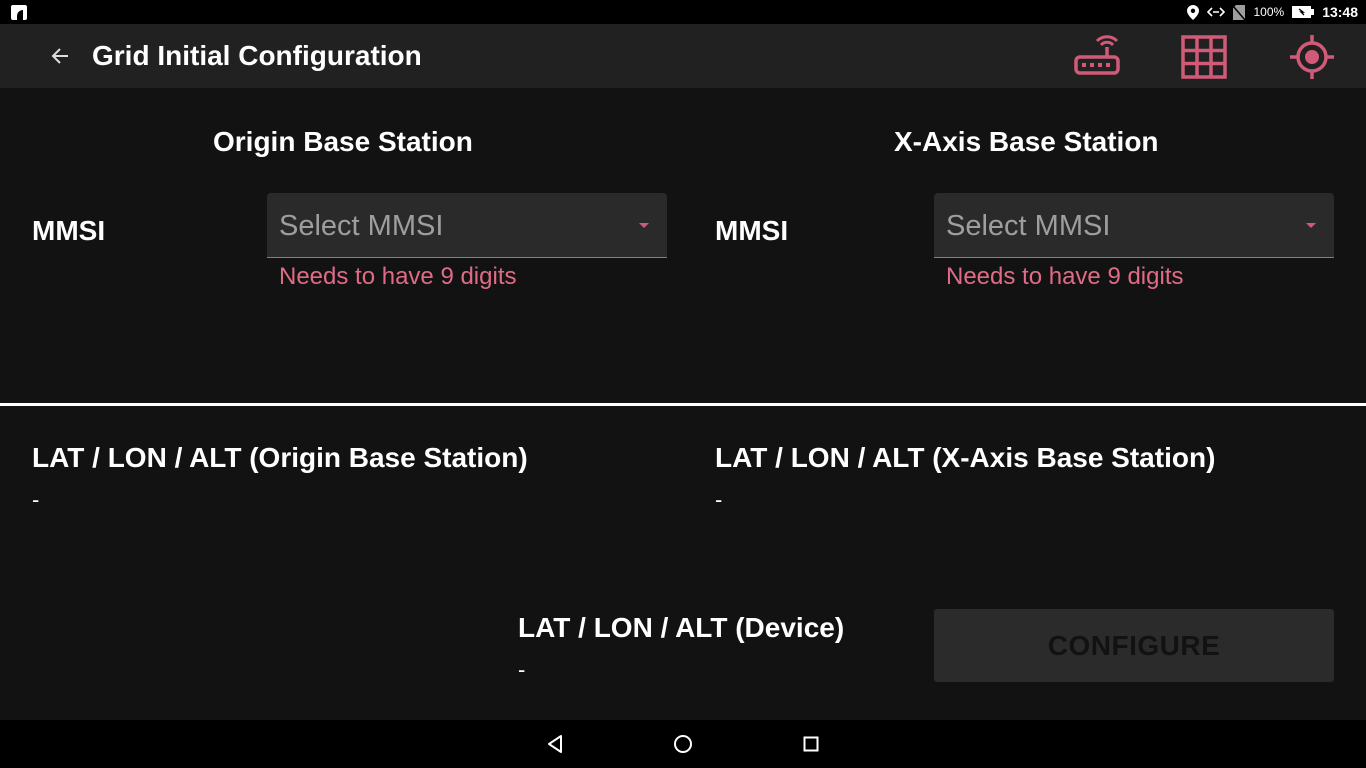  I want to click on xaxis-mmsi-placeholder: Select MMSI, so click(1028, 226).